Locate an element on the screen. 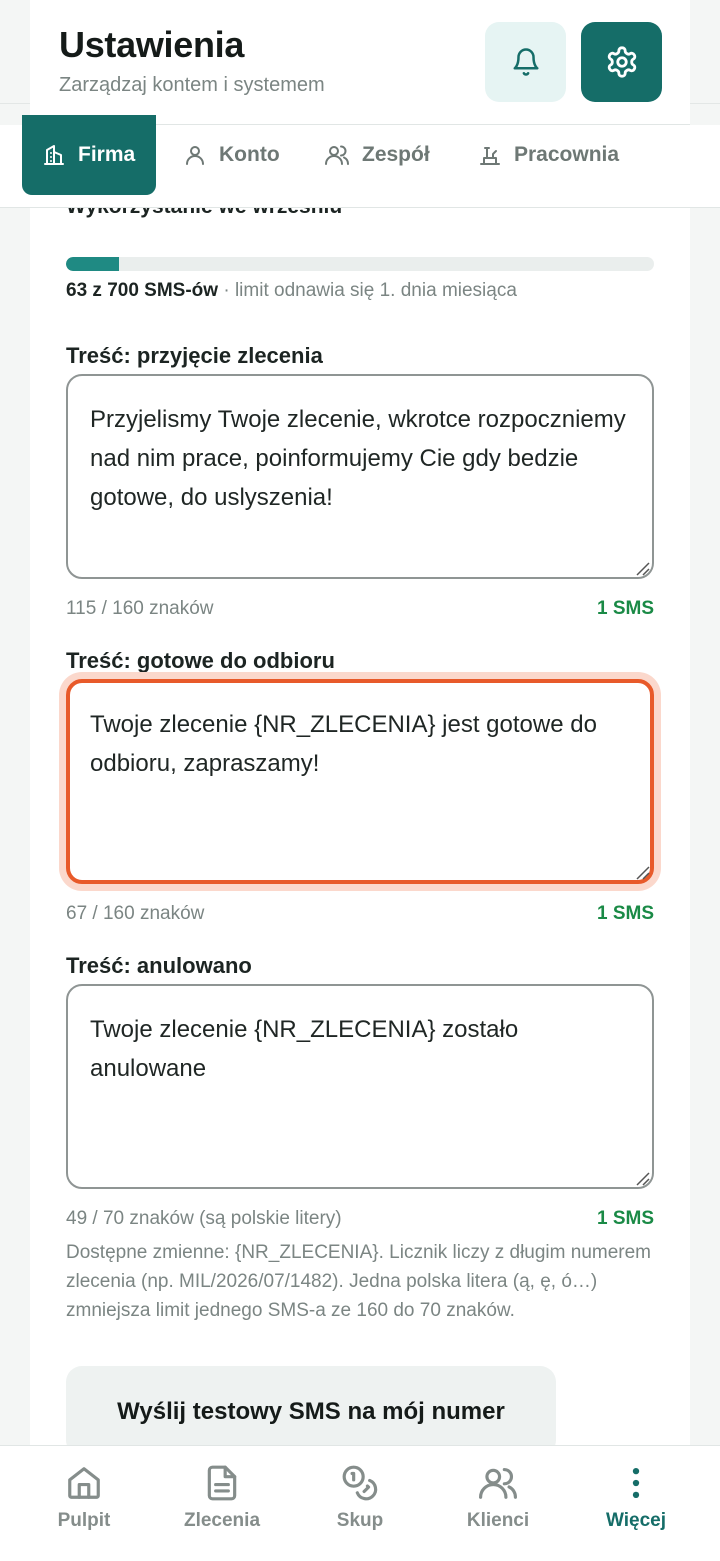 The image size is (720, 1561). building-icon is located at coordinates (54, 155).